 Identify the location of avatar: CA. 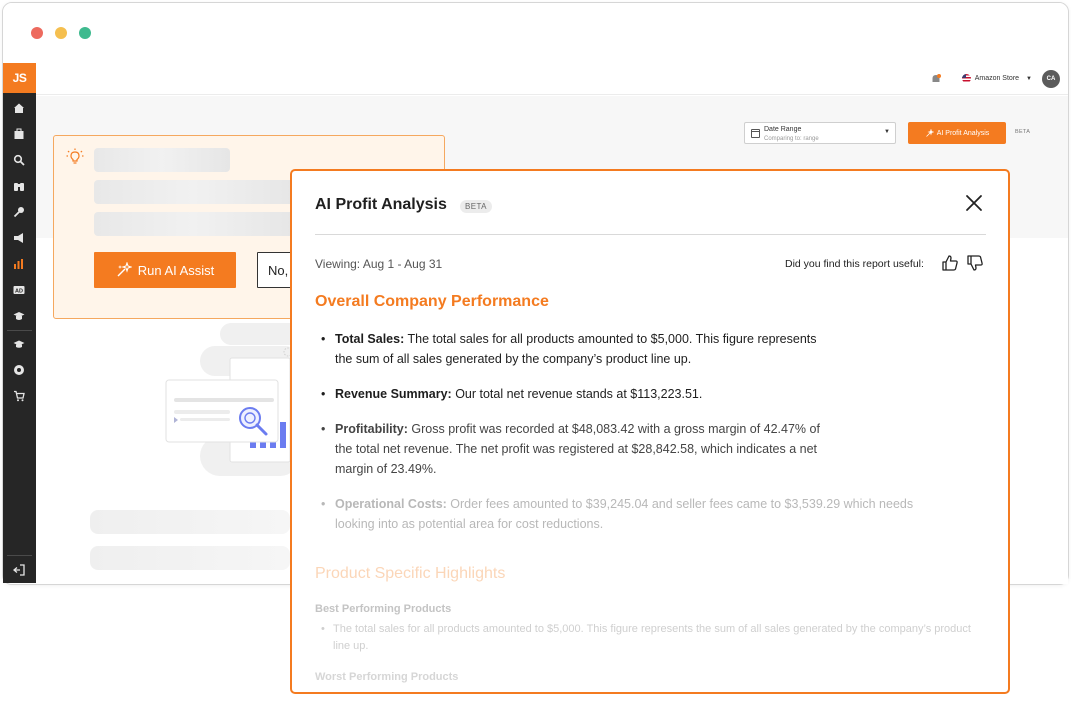
(1051, 79).